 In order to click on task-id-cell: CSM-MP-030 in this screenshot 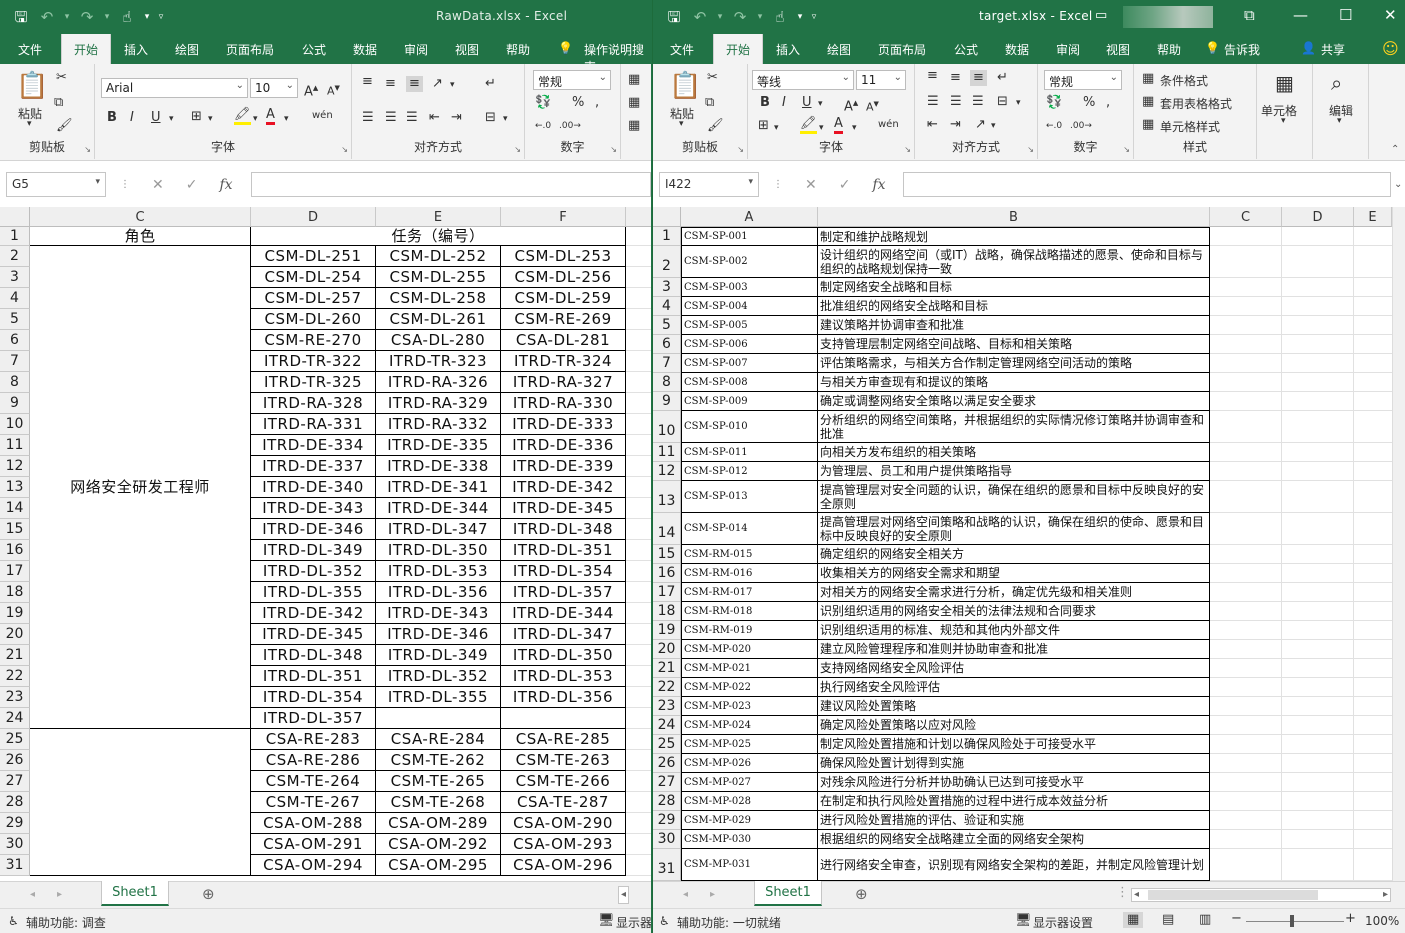, I will do `click(749, 839)`.